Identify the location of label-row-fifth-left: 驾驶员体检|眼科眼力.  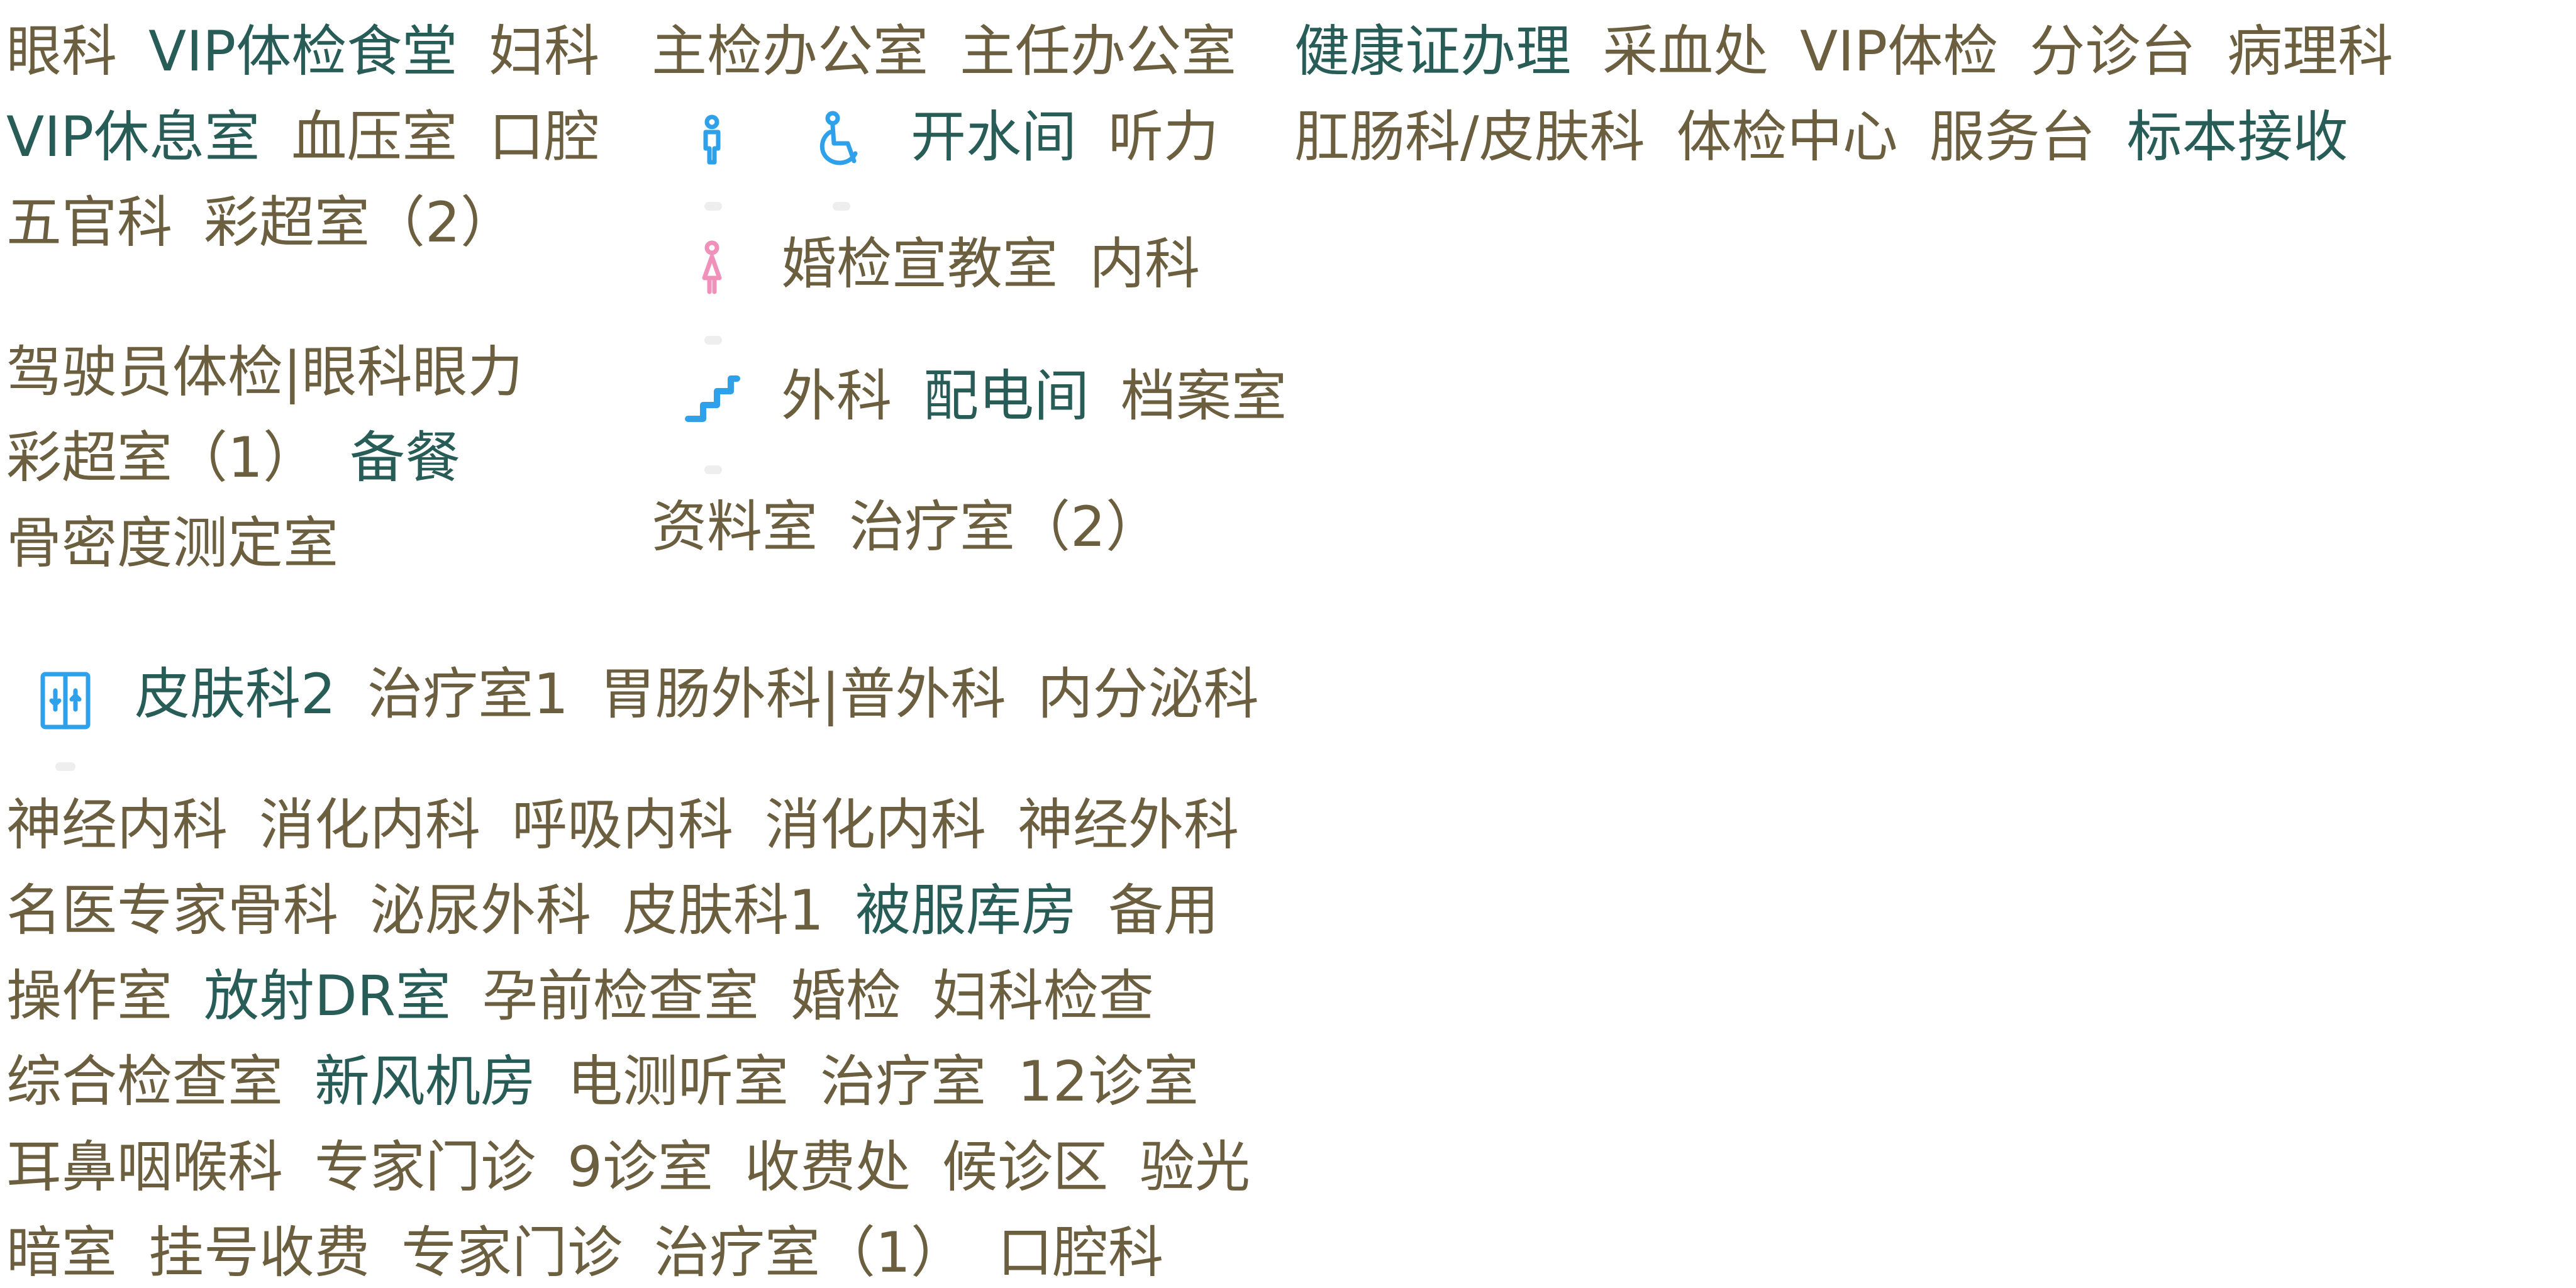
(264, 372).